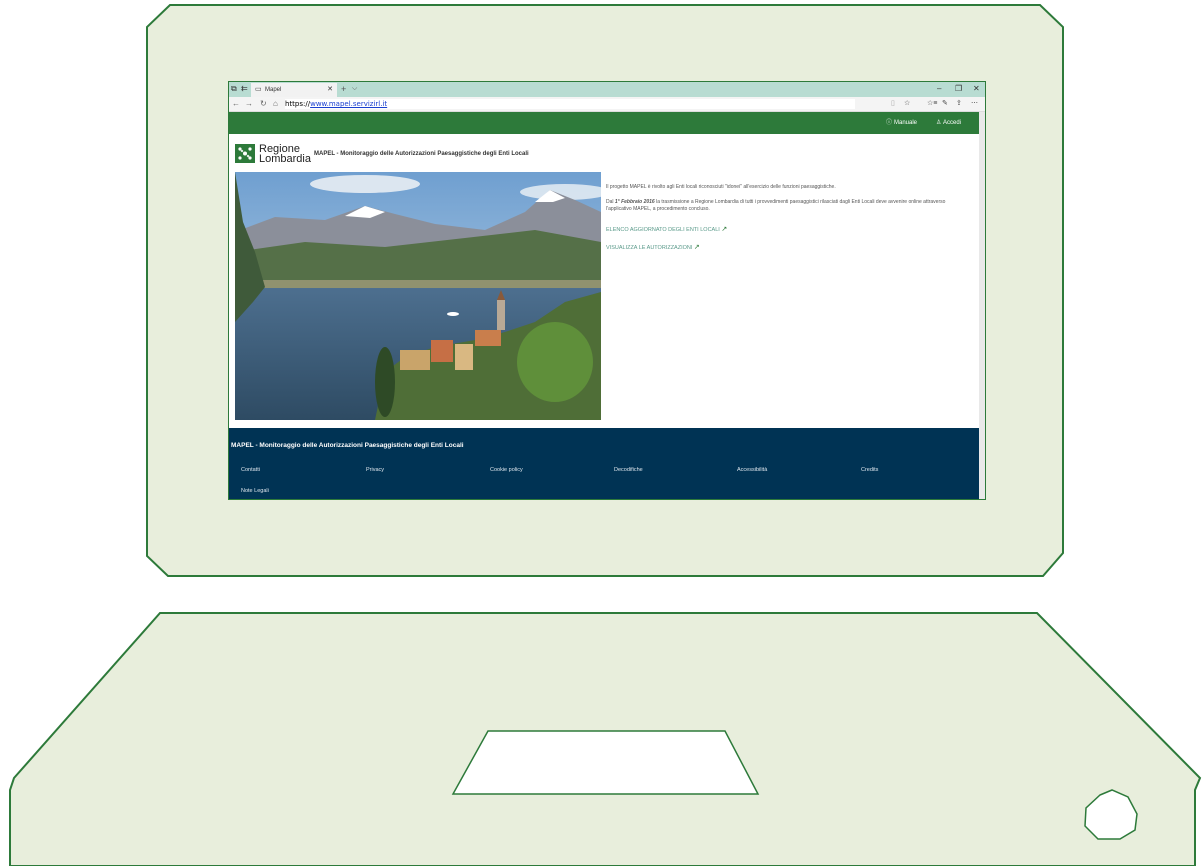 The image size is (1202, 866). What do you see at coordinates (234, 89) in the screenshot?
I see `tab-actions-icon: ⧉` at bounding box center [234, 89].